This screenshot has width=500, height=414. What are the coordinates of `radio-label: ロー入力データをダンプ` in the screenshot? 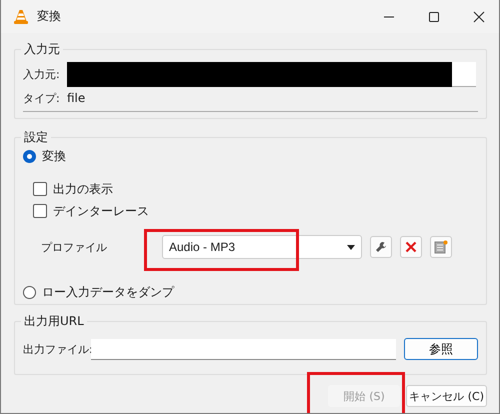 It's located at (108, 292).